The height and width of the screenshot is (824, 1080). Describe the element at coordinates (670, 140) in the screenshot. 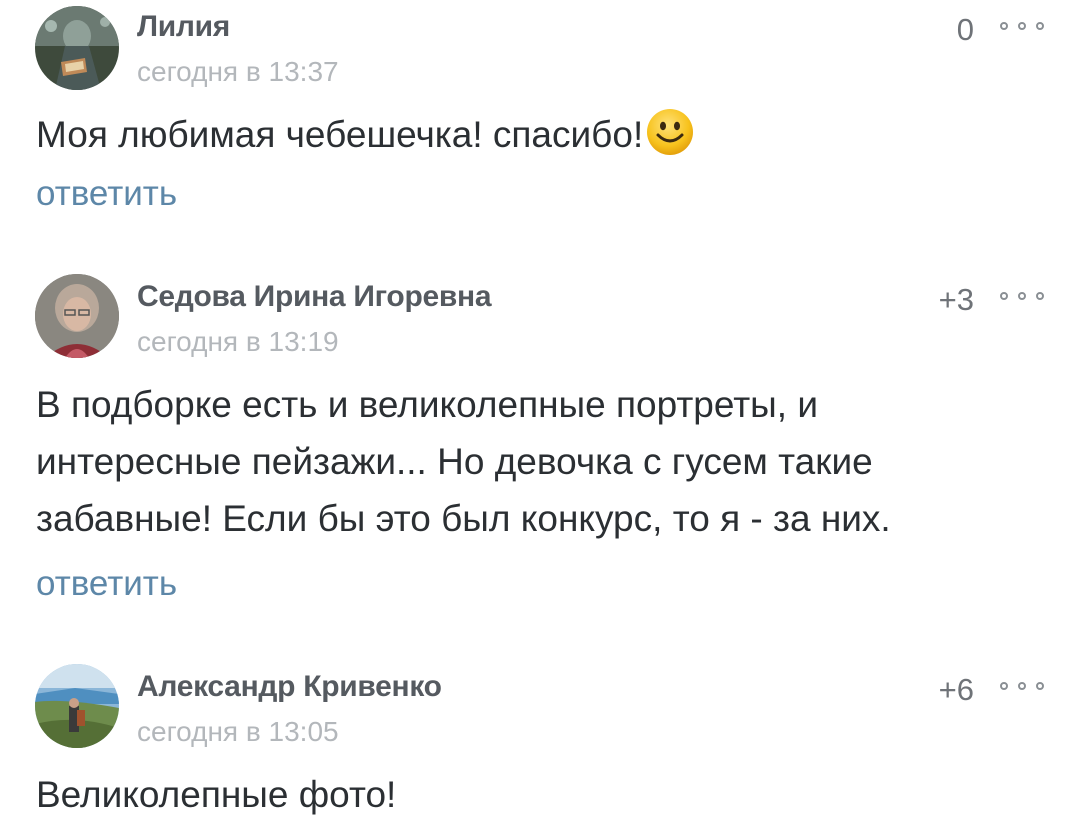

I see `smiley-emoji` at that location.